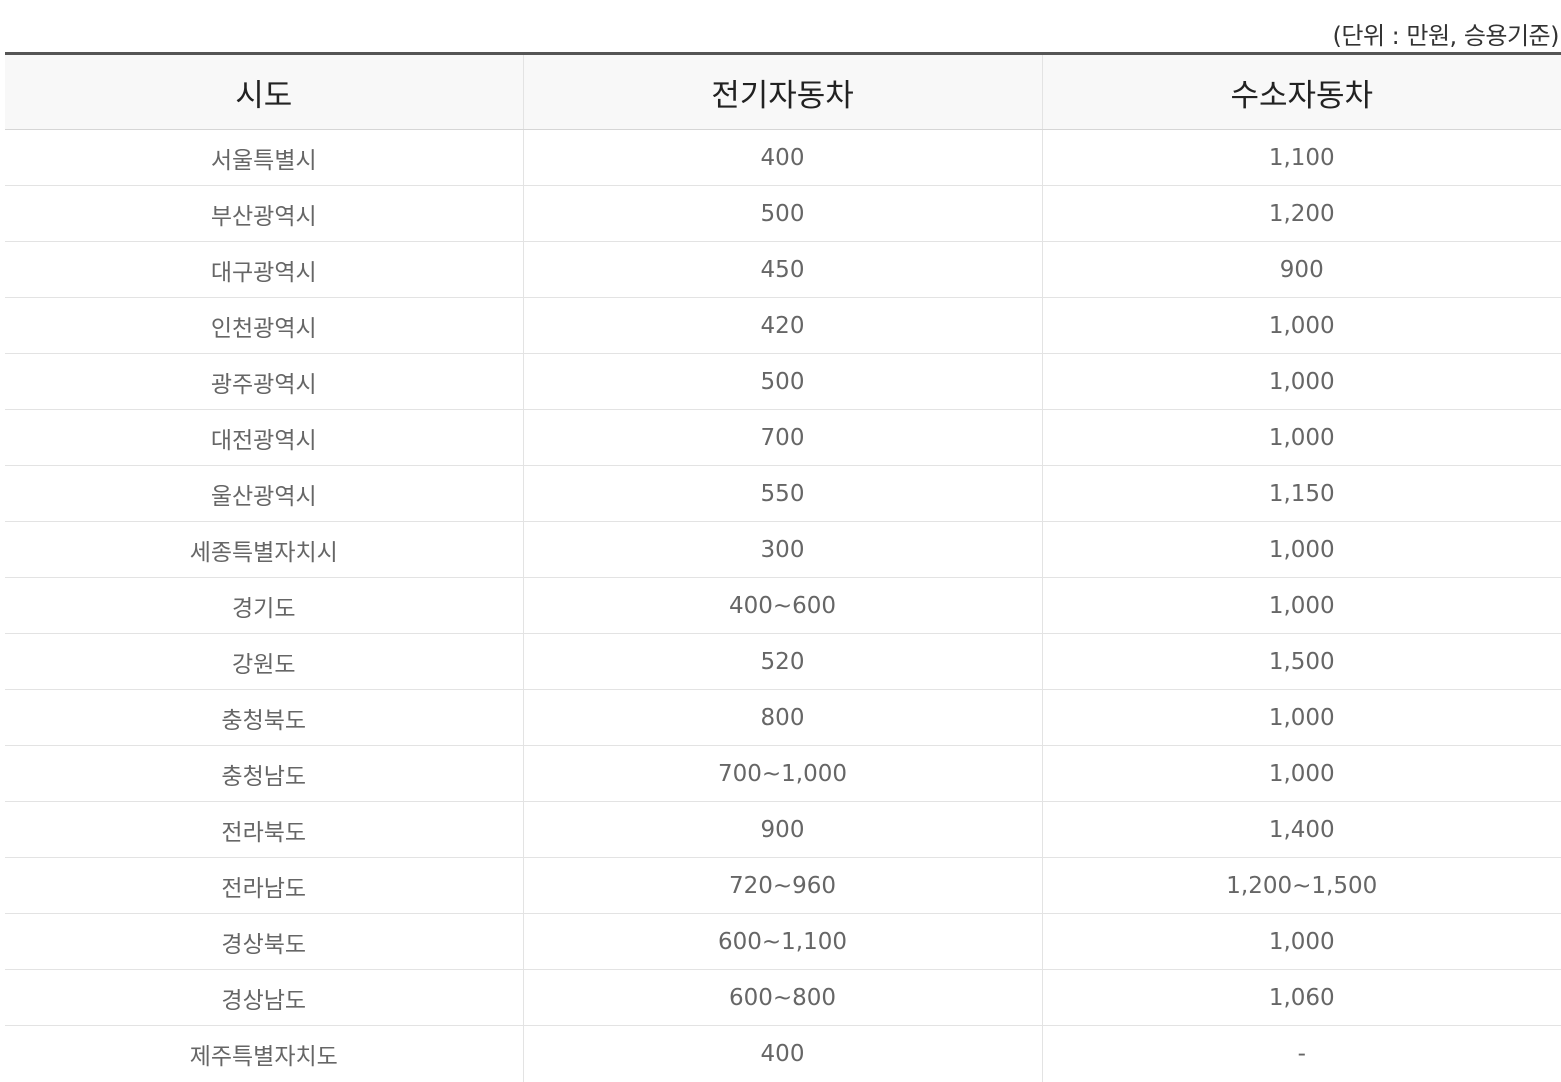  I want to click on table-row: 광주광역시 500 1,000, so click(783, 381).